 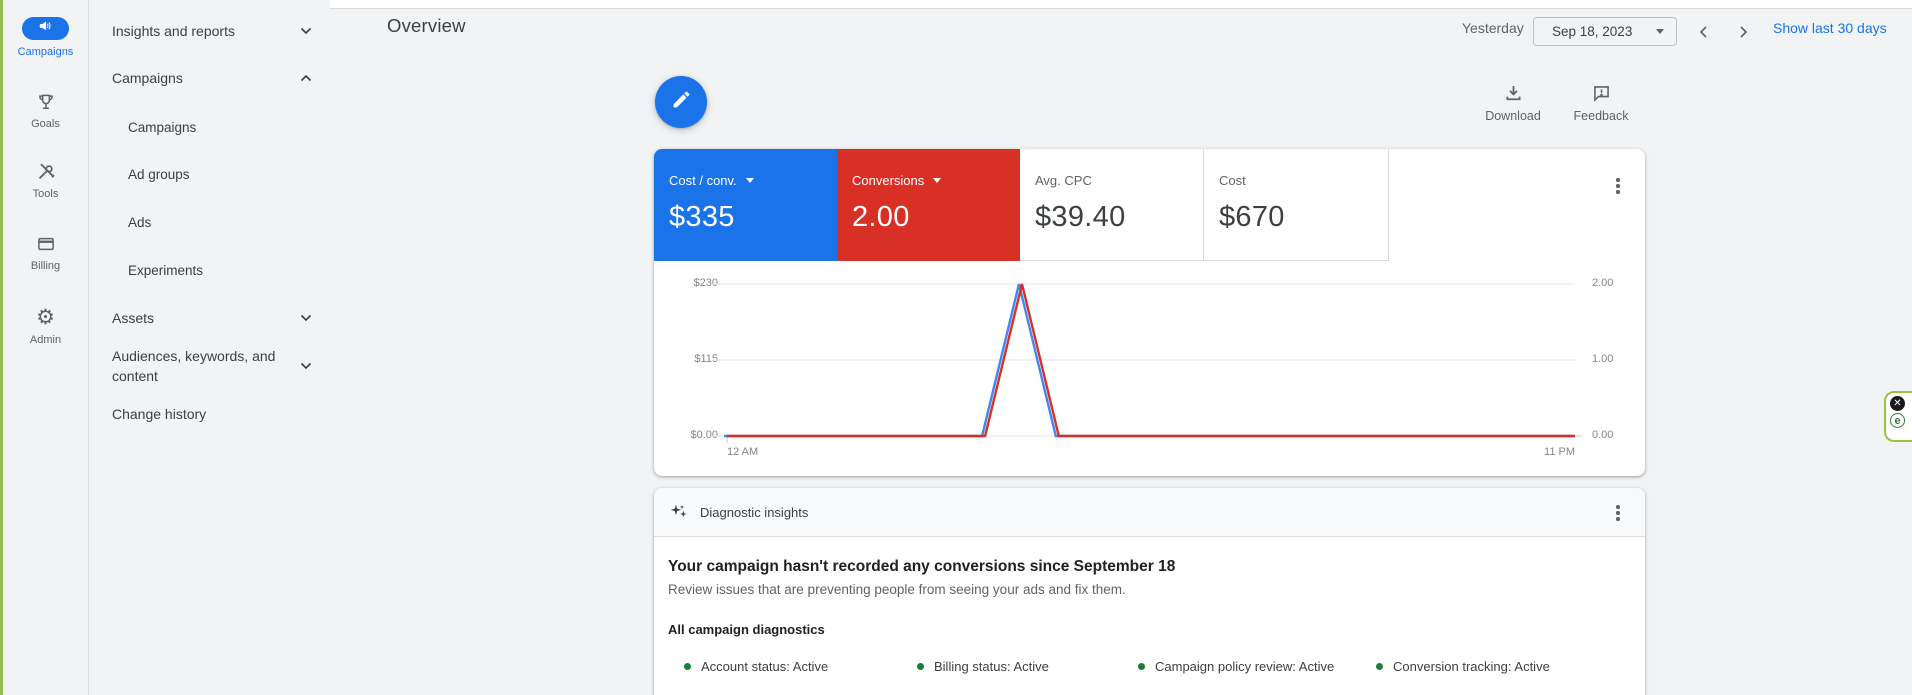 I want to click on chevron-up-icon, so click(x=306, y=78).